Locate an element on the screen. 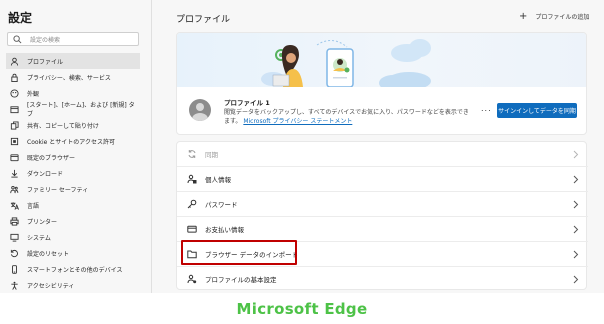  sidebar-item-label: [スタート]、[ホーム]、および [新規] タブ is located at coordinates (81, 110).